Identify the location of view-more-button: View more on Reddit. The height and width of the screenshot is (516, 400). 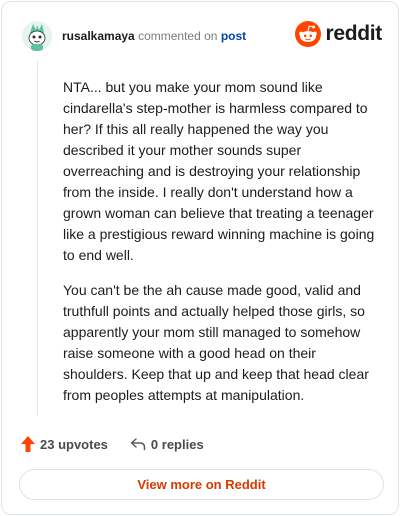
(201, 484).